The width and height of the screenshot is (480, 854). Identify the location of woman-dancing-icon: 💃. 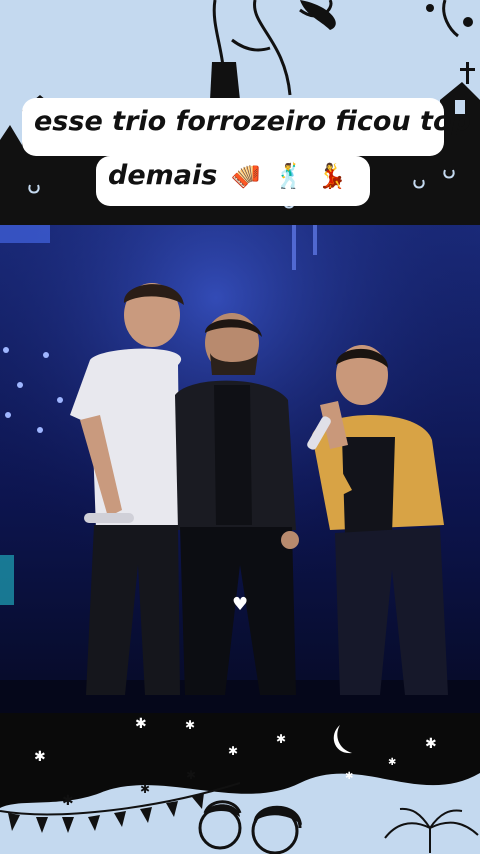
(332, 176).